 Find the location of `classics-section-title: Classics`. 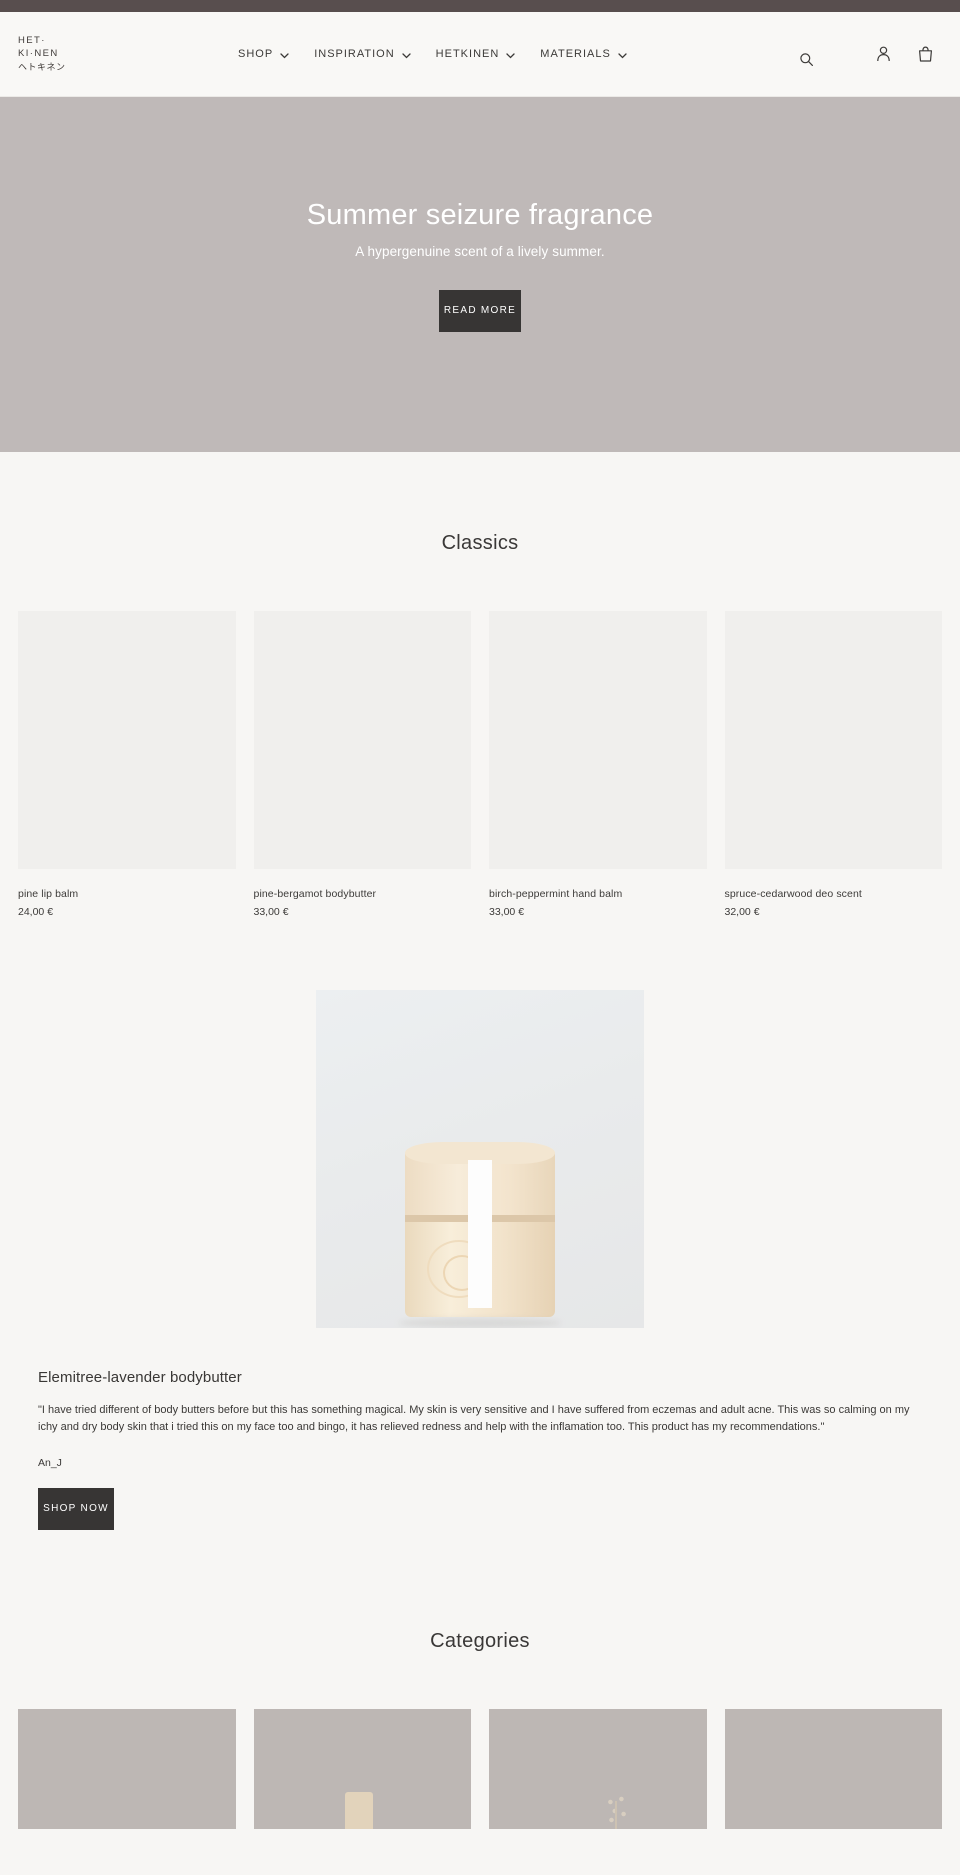

classics-section-title: Classics is located at coordinates (480, 543).